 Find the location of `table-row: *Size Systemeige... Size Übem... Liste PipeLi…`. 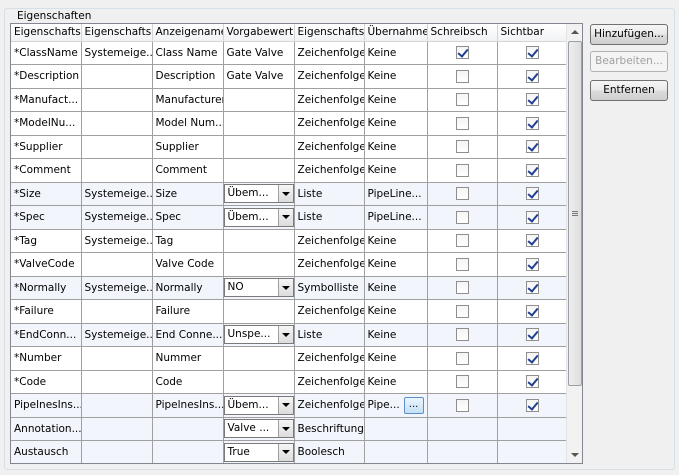

table-row: *Size Systemeige... Size Übem... Liste PipeLi… is located at coordinates (289, 194).